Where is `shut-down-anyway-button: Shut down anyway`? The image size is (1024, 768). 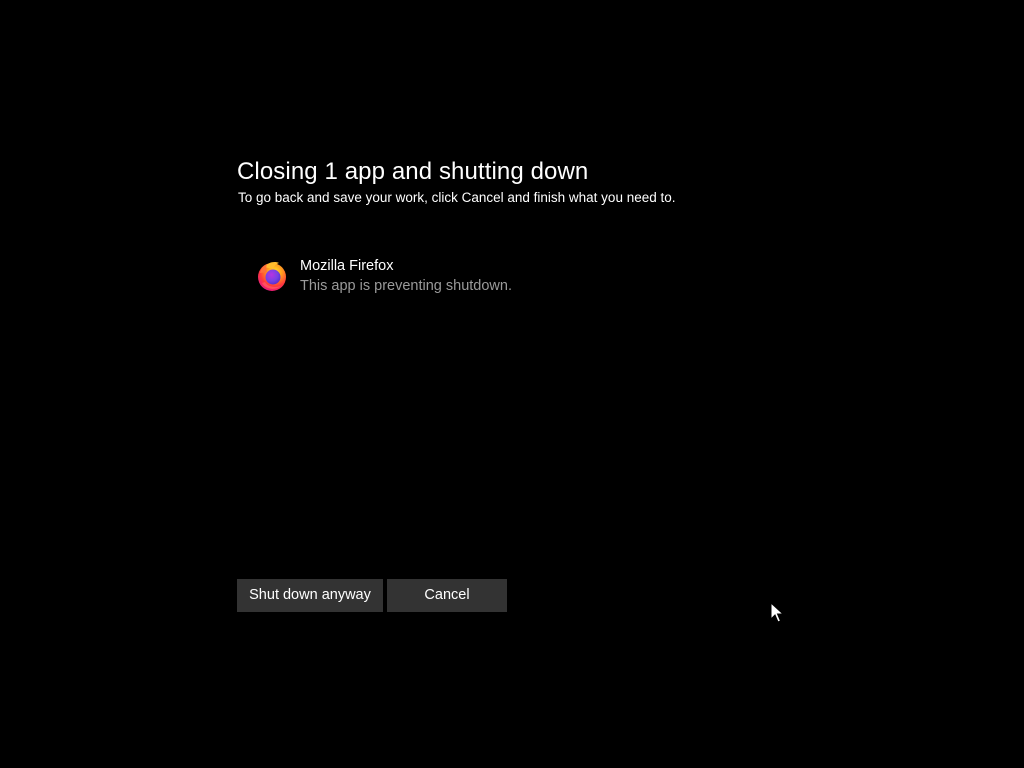
shut-down-anyway-button: Shut down anyway is located at coordinates (310, 595).